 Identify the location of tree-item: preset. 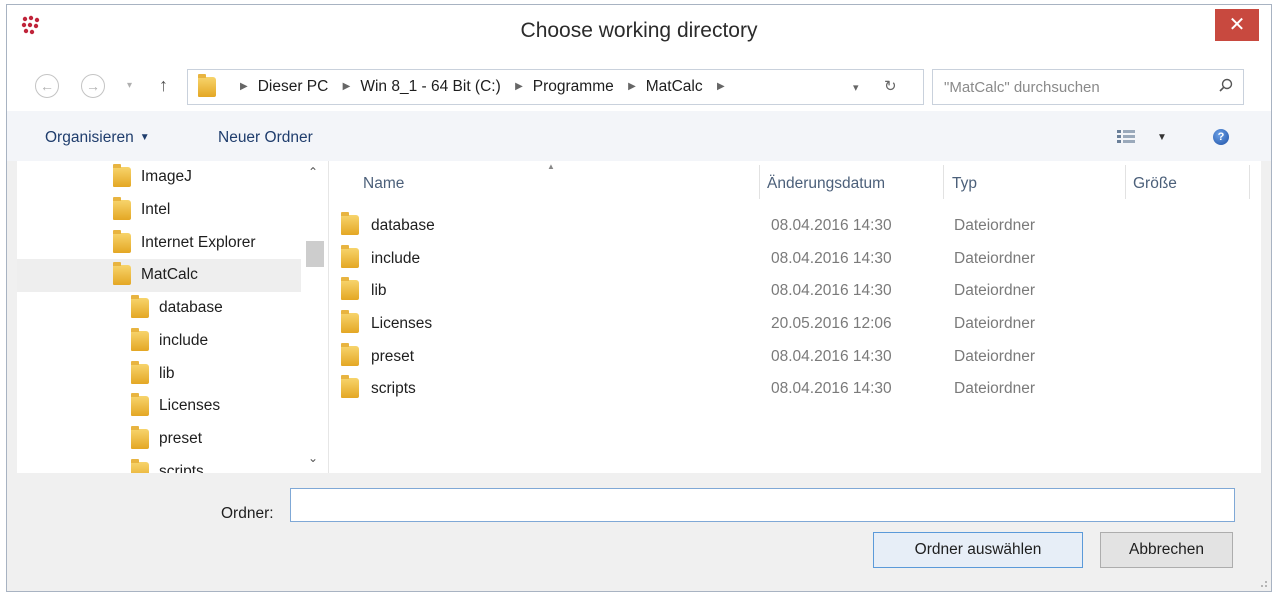
(159, 439).